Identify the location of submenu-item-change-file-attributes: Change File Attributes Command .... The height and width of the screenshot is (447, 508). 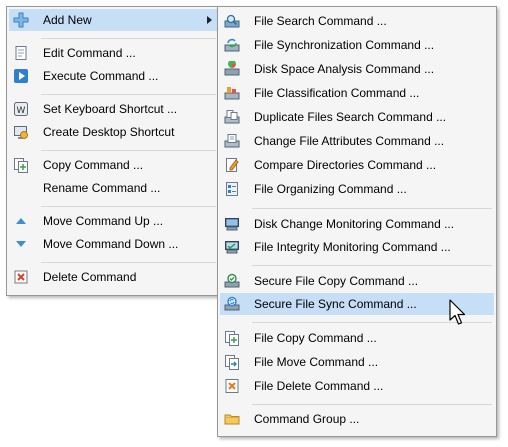
(357, 141).